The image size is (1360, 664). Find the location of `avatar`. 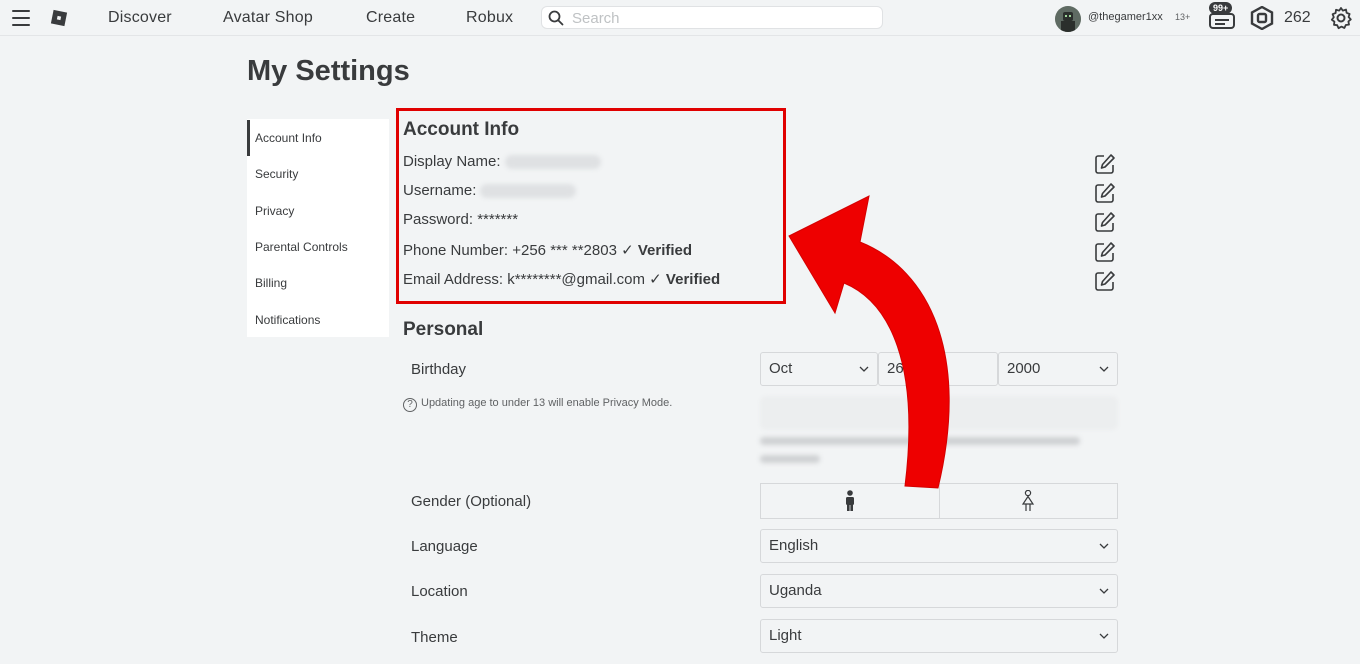

avatar is located at coordinates (1068, 19).